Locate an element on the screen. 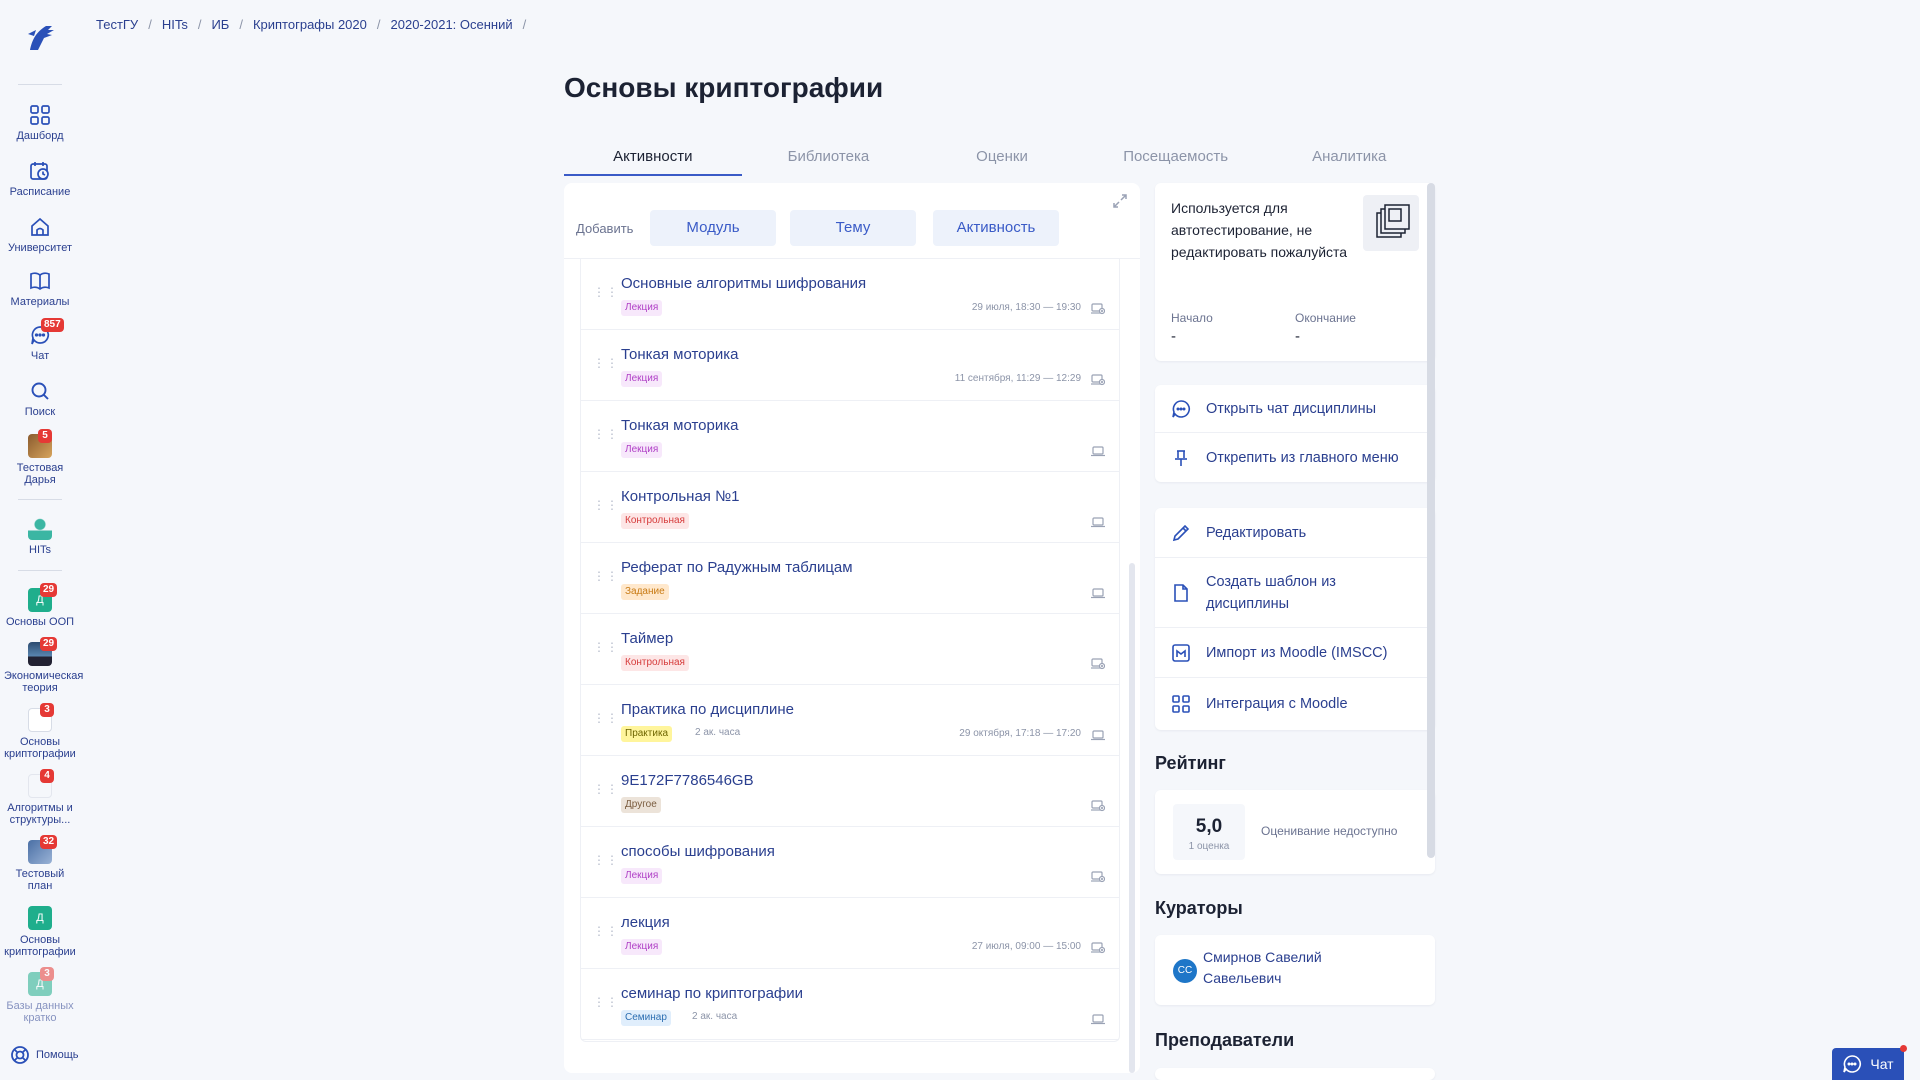 The height and width of the screenshot is (1080, 1920). scrollbar is located at coordinates (1132, 818).